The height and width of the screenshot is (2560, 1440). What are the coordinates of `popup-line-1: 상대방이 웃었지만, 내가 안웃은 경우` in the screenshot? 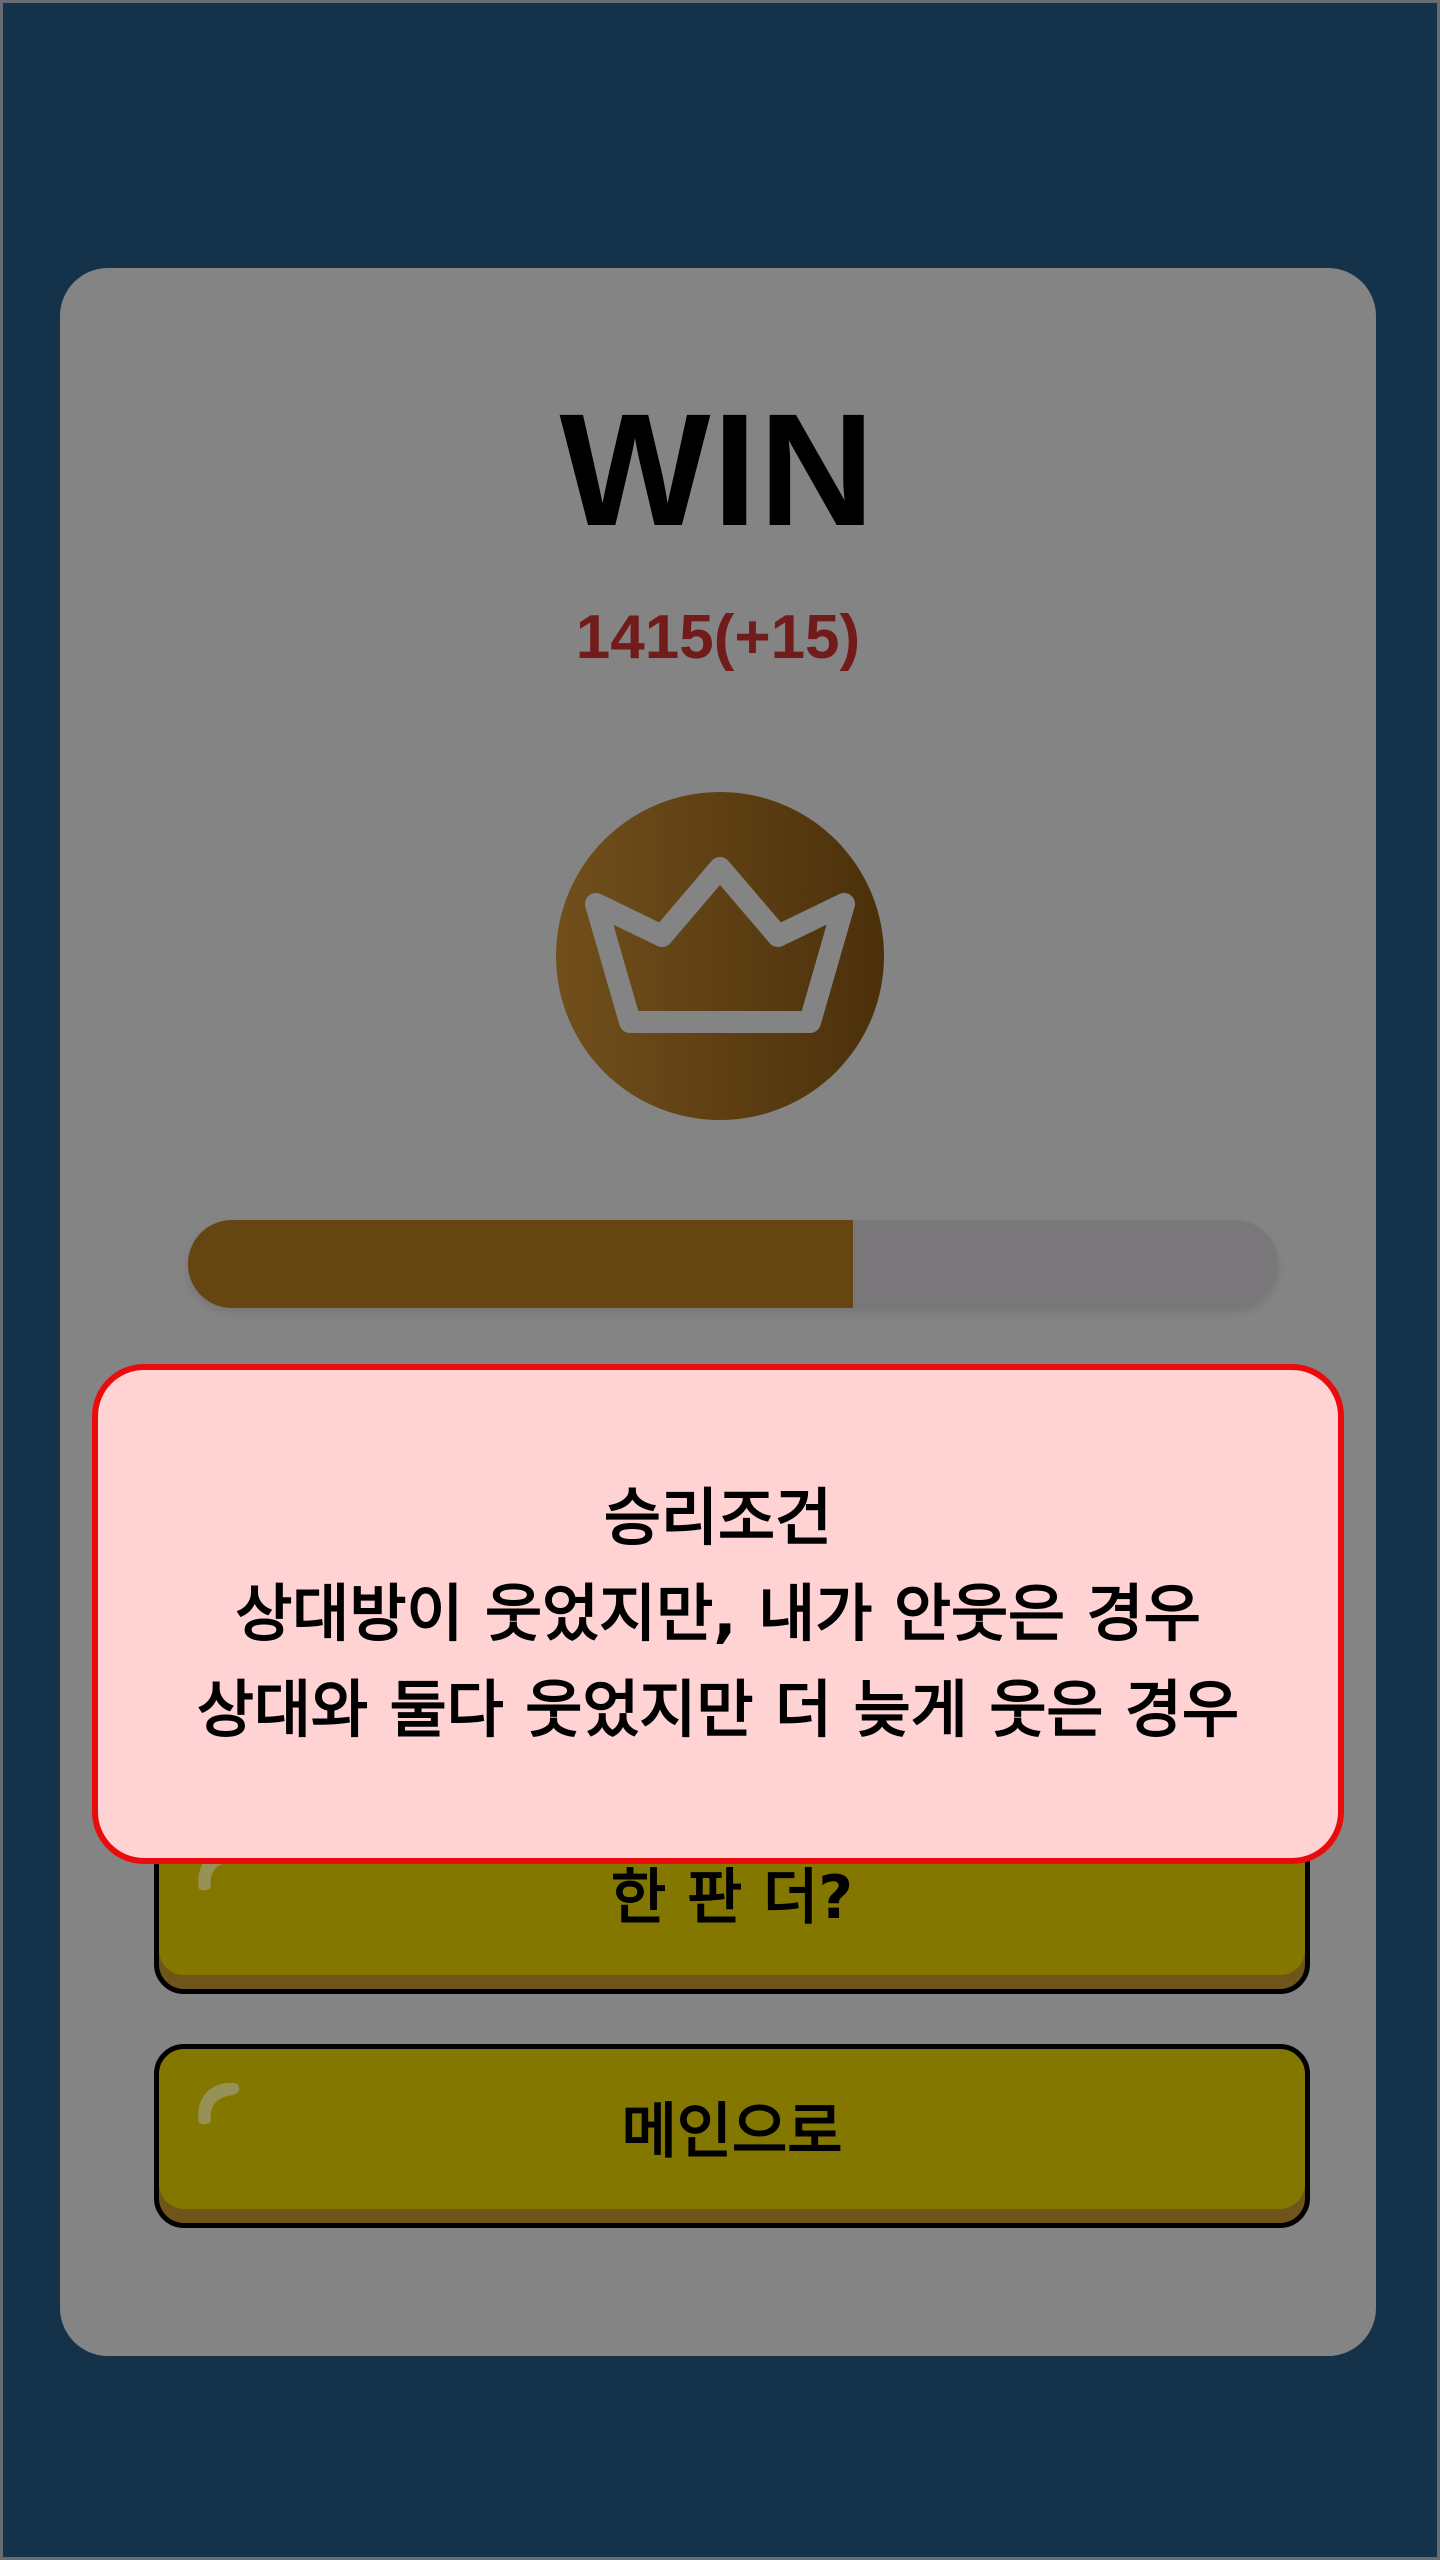 It's located at (718, 1613).